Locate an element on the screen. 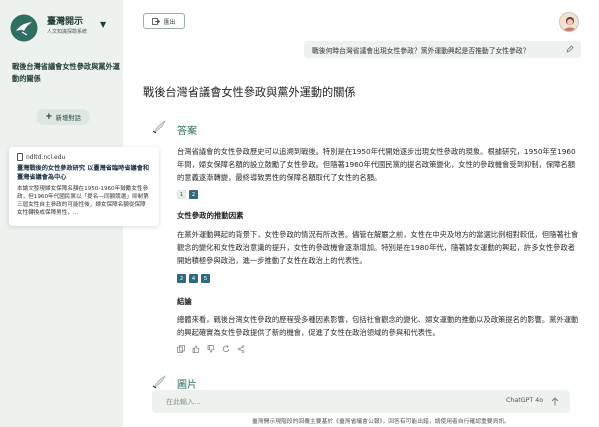 The height and width of the screenshot is (427, 599). citation-badge: 5 is located at coordinates (205, 278).